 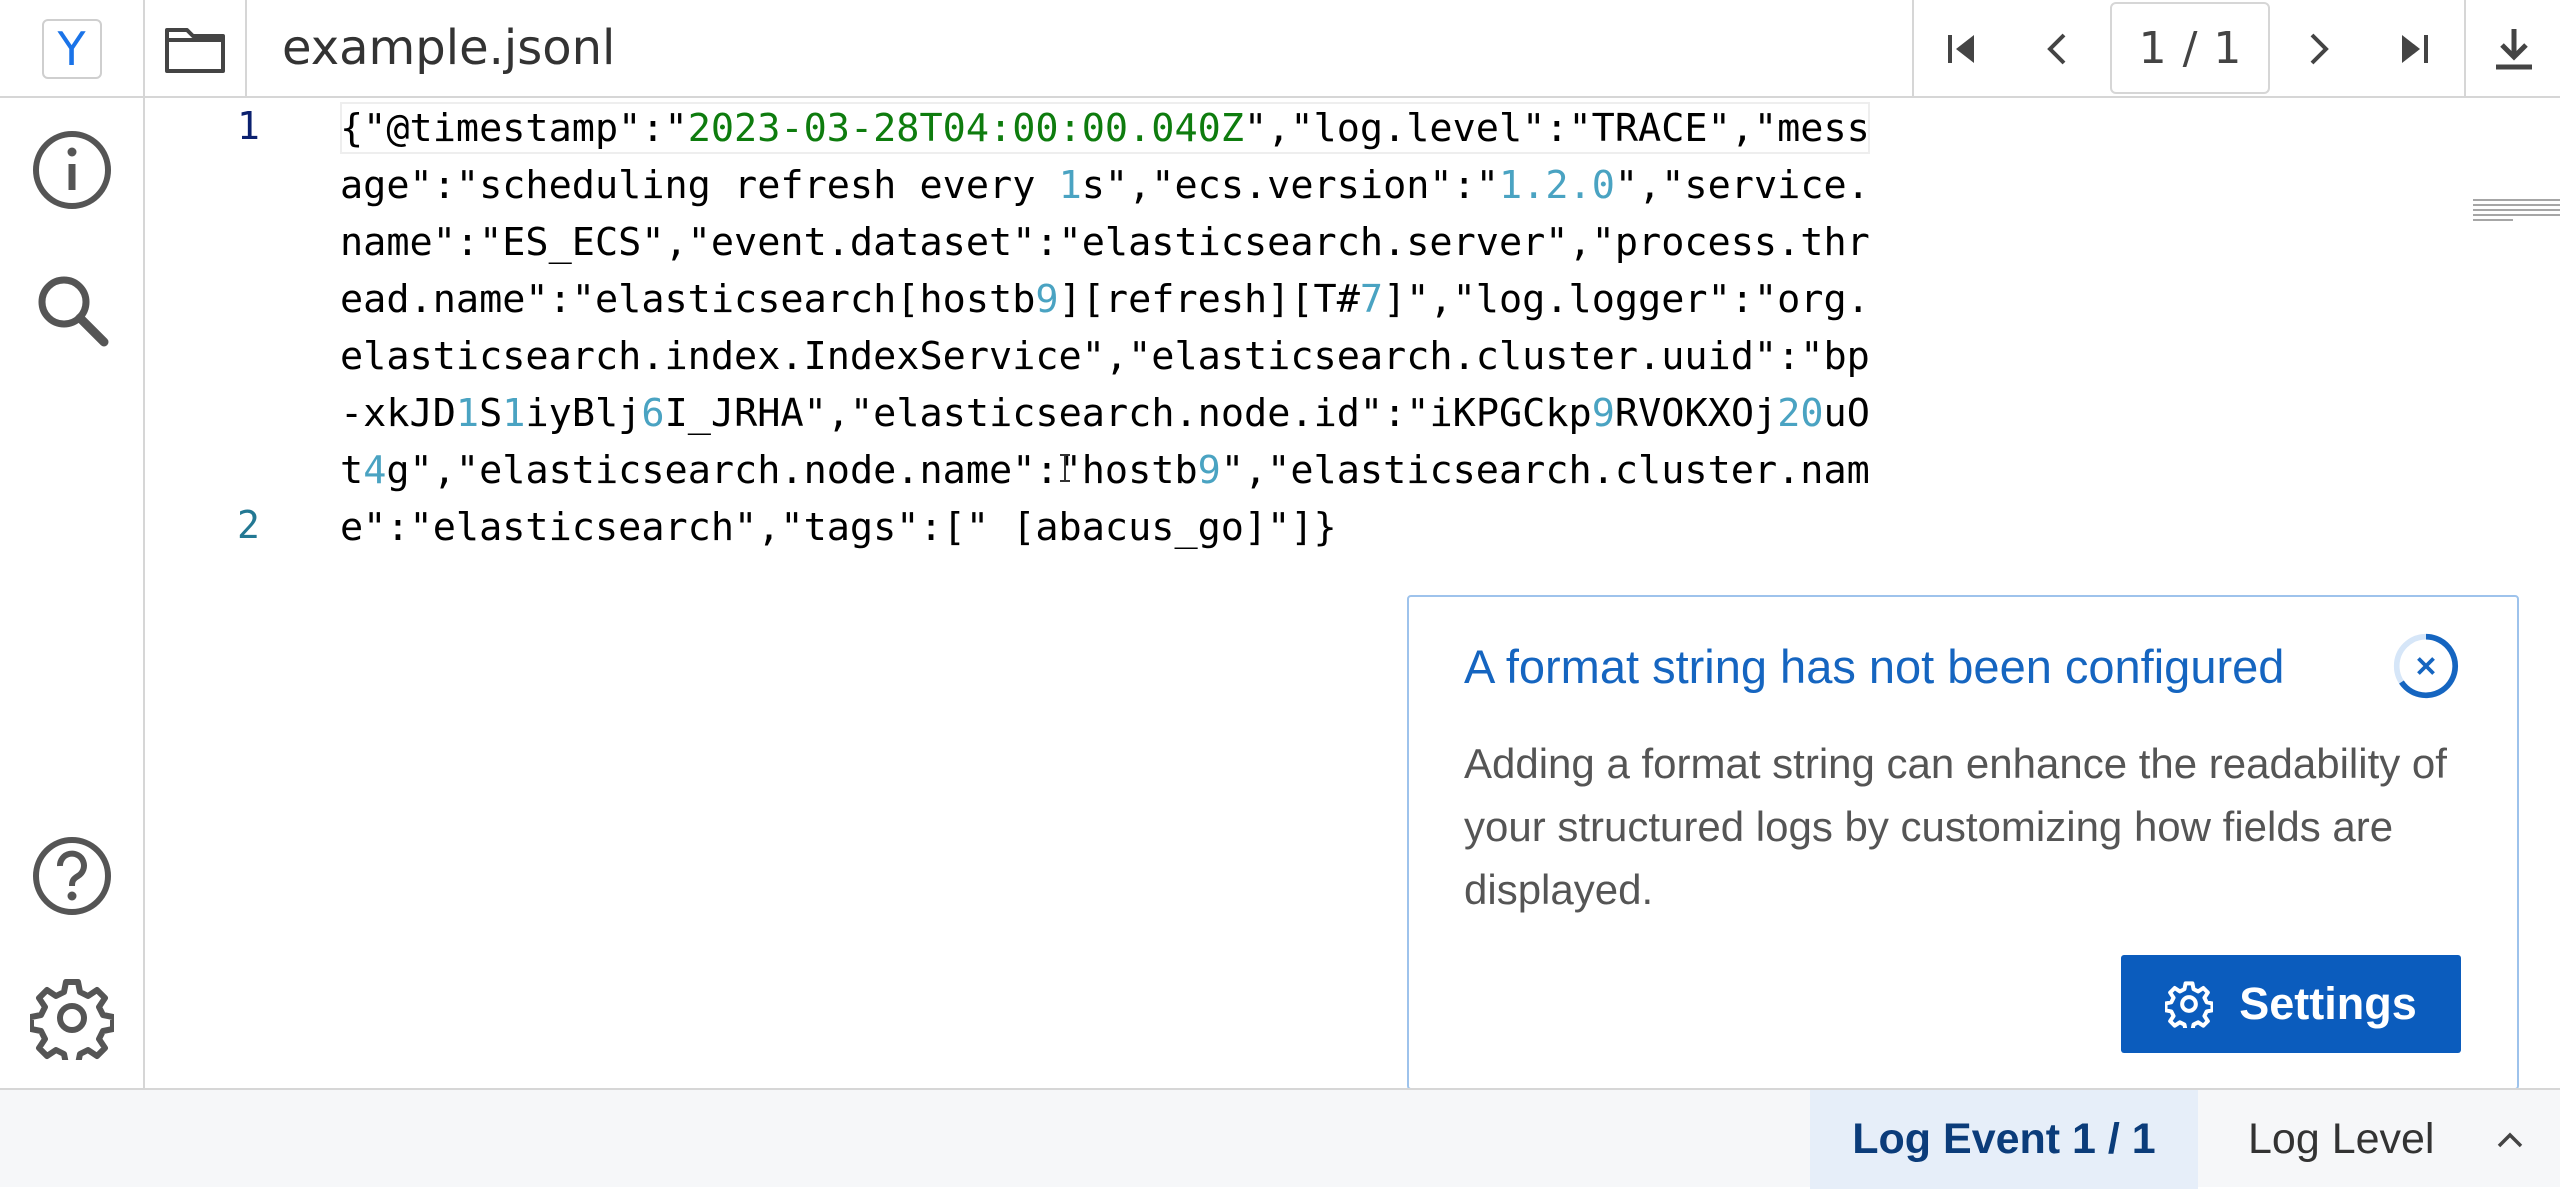 What do you see at coordinates (2341, 1139) in the screenshot?
I see `log-level-selector: Log Level` at bounding box center [2341, 1139].